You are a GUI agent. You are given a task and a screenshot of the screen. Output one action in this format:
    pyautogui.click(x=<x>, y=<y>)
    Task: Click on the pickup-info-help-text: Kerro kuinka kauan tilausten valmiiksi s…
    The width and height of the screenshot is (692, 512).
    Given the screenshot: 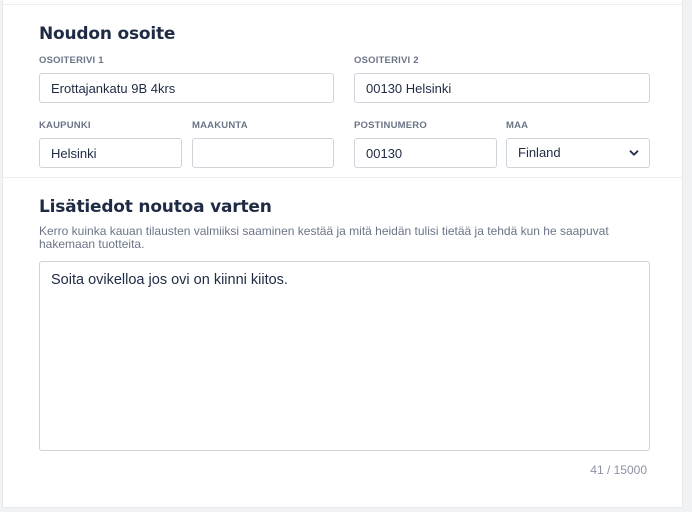 What is the action you would take?
    pyautogui.click(x=324, y=237)
    